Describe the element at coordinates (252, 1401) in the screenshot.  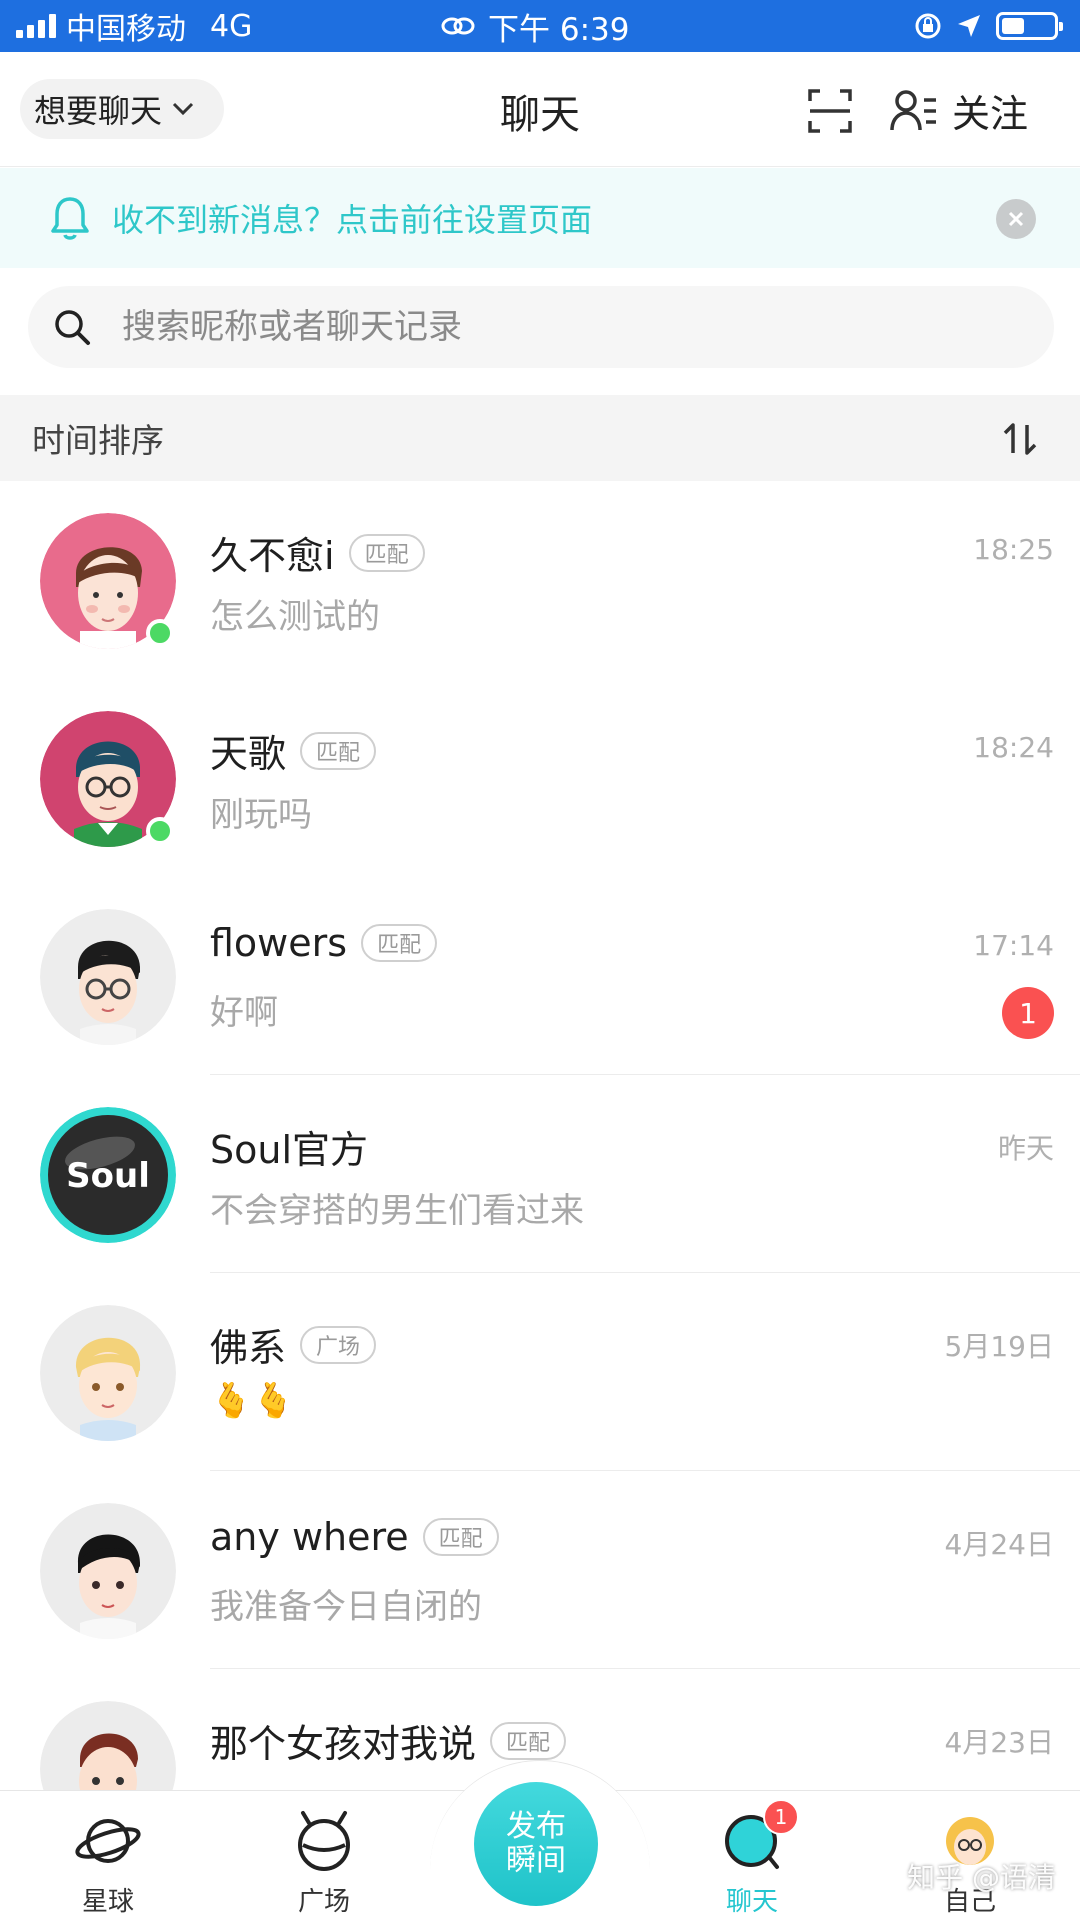
I see `last-message: 🫰🫰` at that location.